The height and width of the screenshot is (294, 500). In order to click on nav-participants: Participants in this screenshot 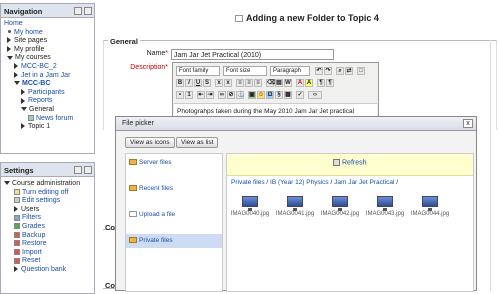, I will do `click(47, 93)`.